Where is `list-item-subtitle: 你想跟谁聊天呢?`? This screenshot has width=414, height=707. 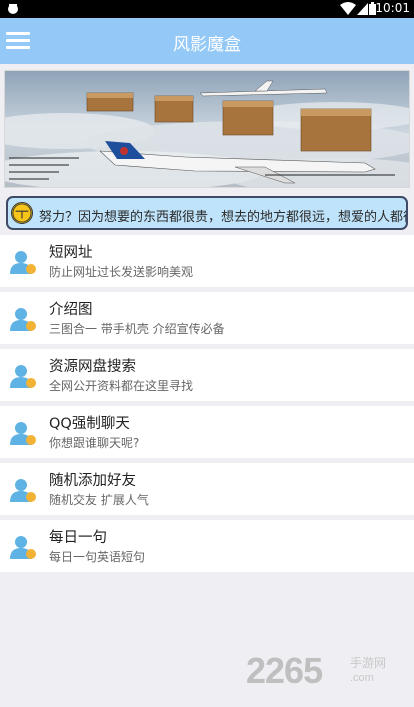
list-item-subtitle: 你想跟谁聊天呢? is located at coordinates (94, 443).